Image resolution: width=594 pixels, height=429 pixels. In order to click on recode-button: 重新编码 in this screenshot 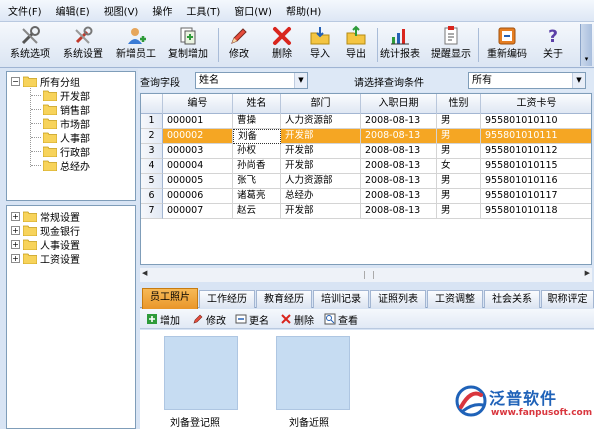, I will do `click(507, 45)`.